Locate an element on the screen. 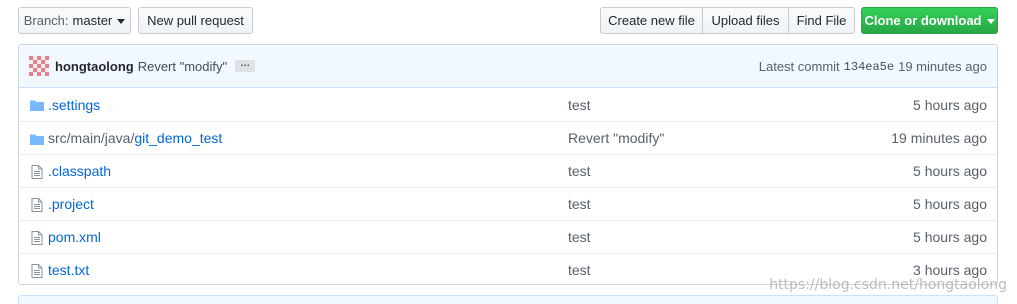  file-actions-group: Create new file Upload files Find File is located at coordinates (727, 20).